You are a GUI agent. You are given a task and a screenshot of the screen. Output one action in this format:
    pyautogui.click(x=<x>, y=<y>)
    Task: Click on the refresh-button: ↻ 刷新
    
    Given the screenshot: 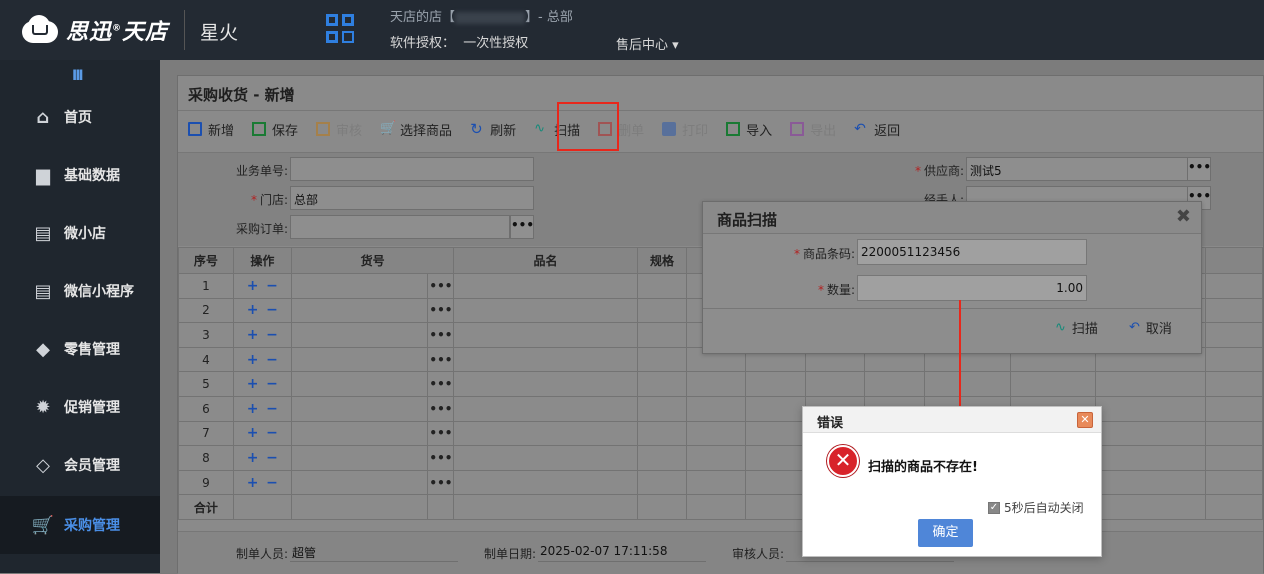 What is the action you would take?
    pyautogui.click(x=493, y=129)
    